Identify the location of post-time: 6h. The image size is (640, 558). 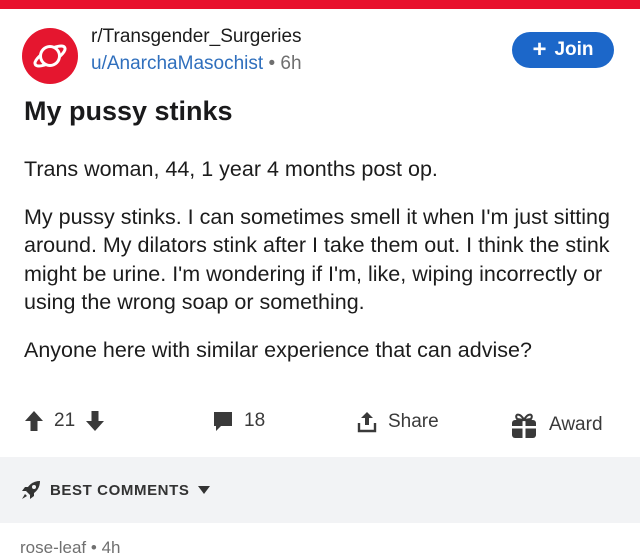
(291, 63).